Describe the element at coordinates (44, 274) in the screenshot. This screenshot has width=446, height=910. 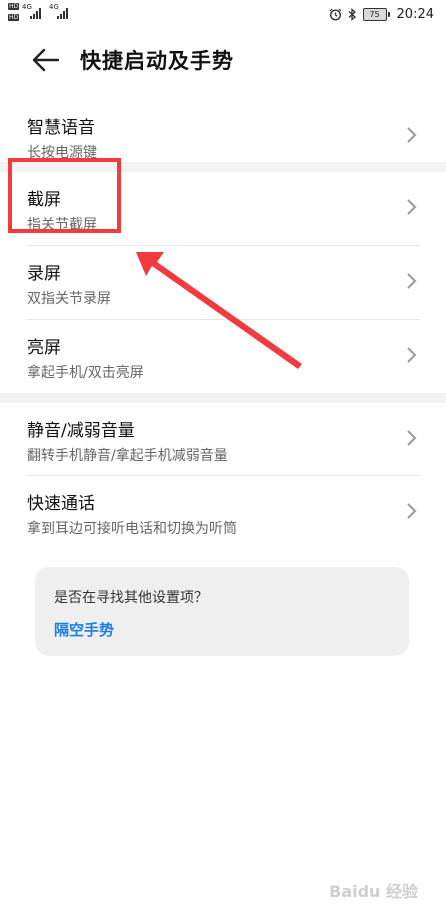
I see `row-title: 录屏` at that location.